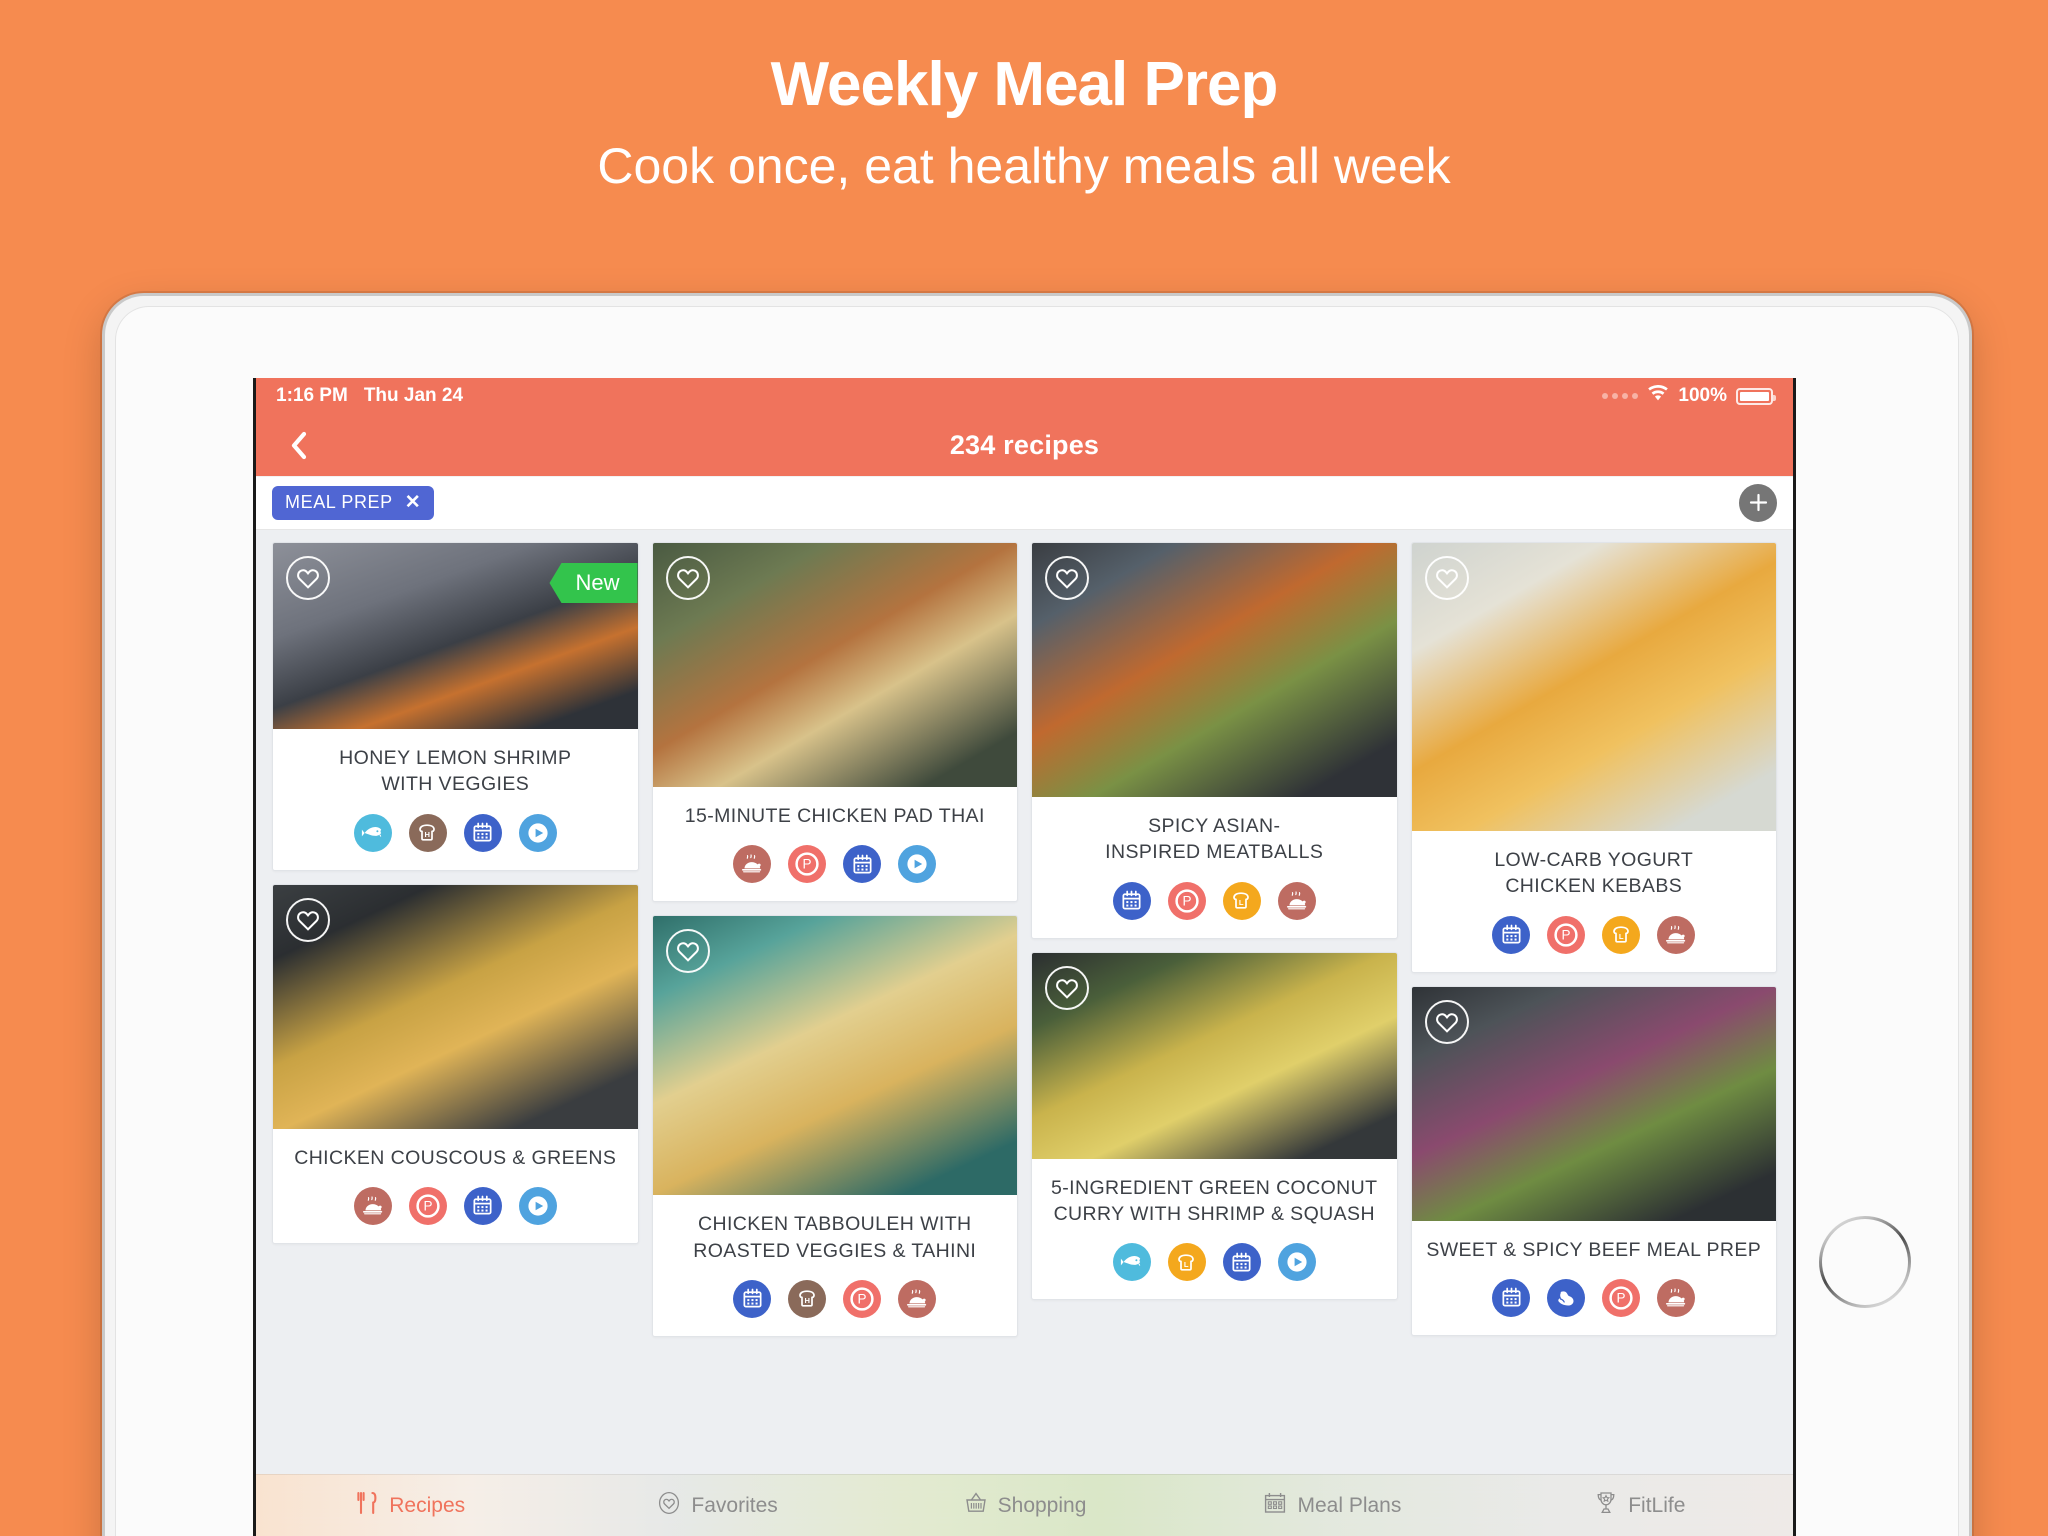  I want to click on close-icon: ✕, so click(413, 502).